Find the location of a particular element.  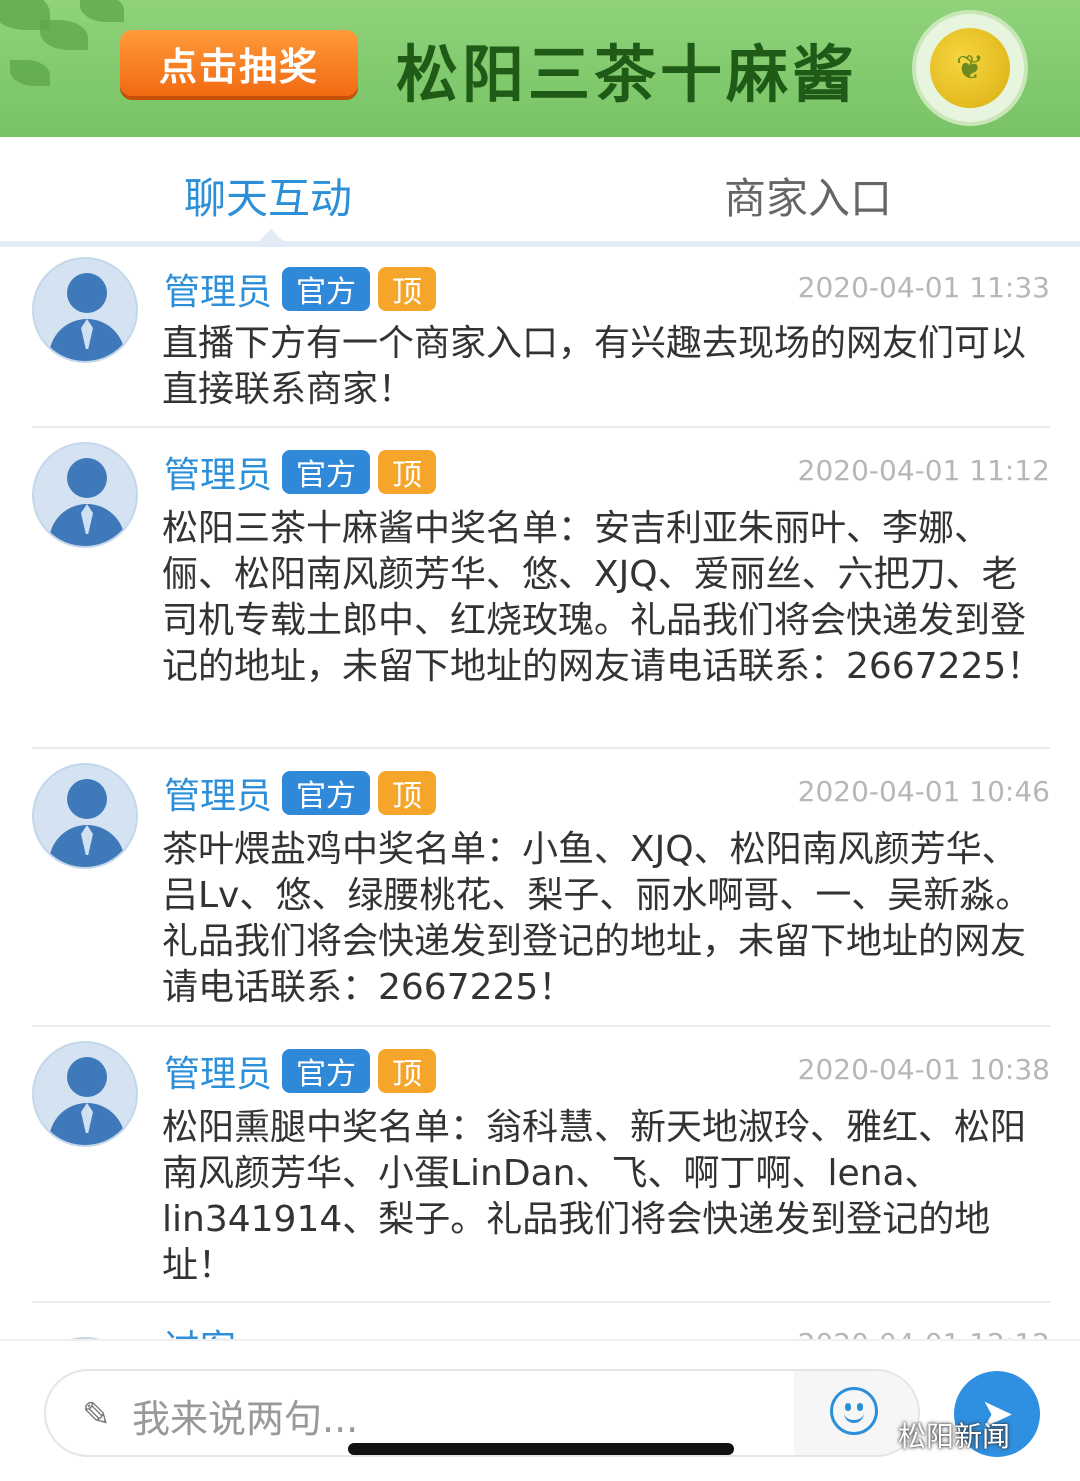

comment-composer: ✎ 我来说两句... ➤ 松阳新闻 is located at coordinates (540, 1410).